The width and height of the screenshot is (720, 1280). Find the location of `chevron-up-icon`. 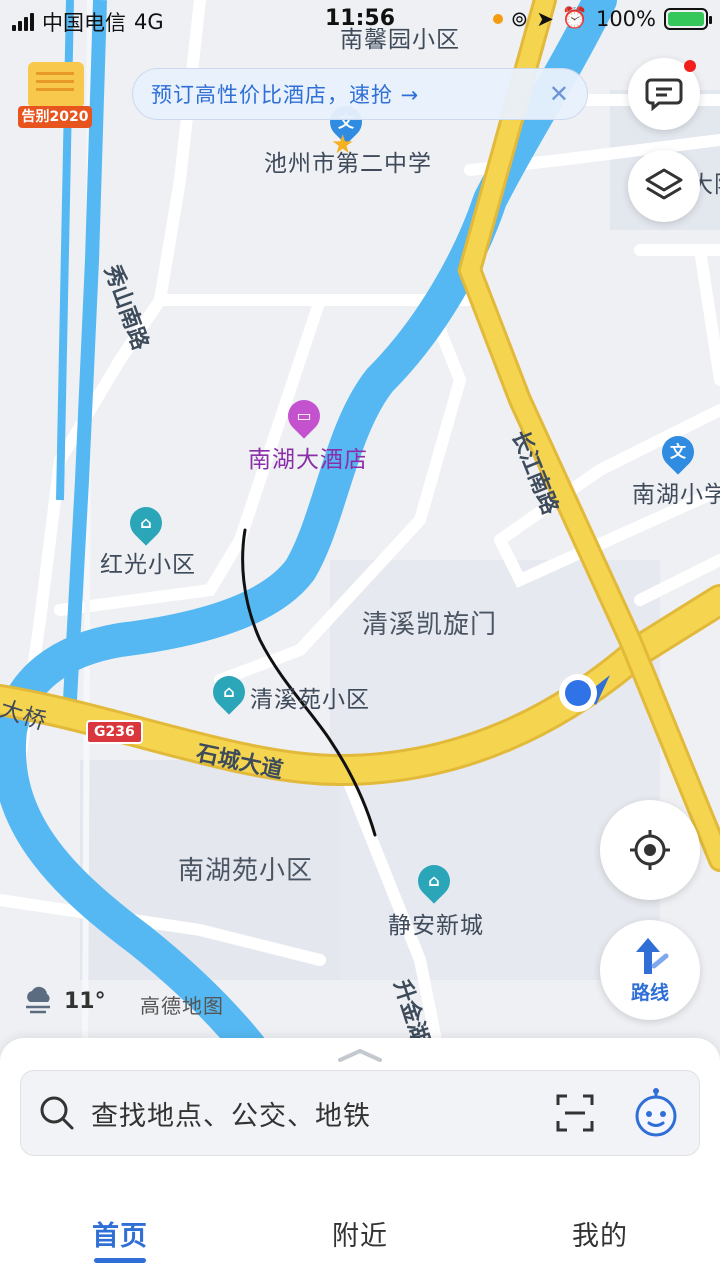

chevron-up-icon is located at coordinates (360, 1055).